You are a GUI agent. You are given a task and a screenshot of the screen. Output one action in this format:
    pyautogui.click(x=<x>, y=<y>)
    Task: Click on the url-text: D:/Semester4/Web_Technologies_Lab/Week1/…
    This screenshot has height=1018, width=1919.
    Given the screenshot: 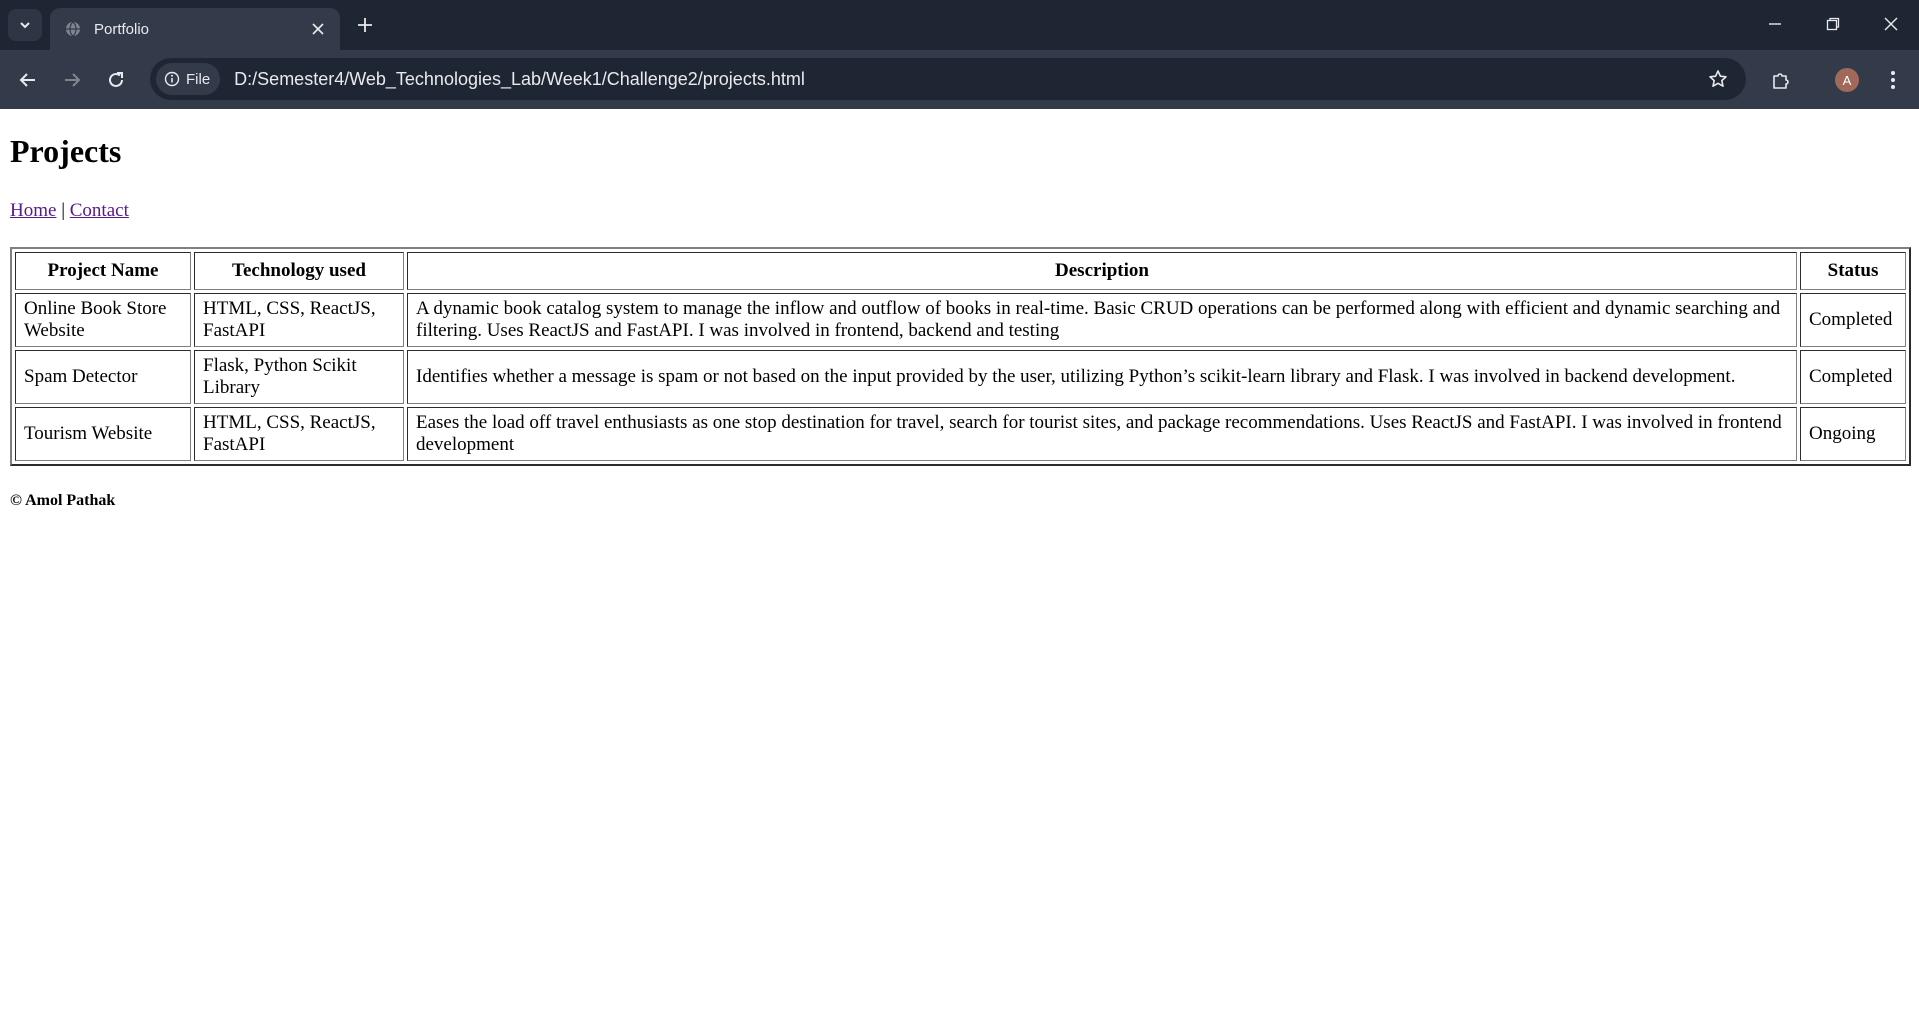 What is the action you would take?
    pyautogui.click(x=967, y=79)
    